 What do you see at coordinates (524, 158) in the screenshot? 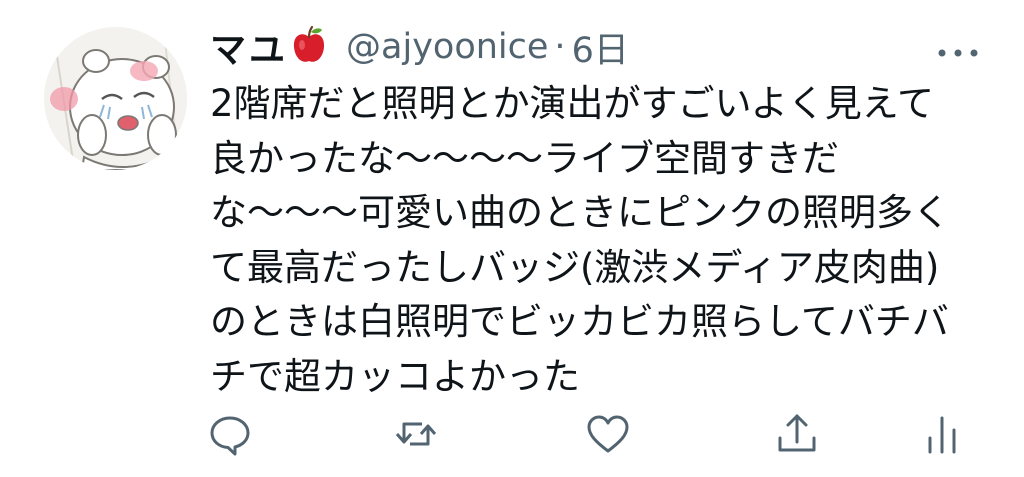
I see `tweet-text-line: 良かったな〜〜〜〜ライブ空間すきだ` at bounding box center [524, 158].